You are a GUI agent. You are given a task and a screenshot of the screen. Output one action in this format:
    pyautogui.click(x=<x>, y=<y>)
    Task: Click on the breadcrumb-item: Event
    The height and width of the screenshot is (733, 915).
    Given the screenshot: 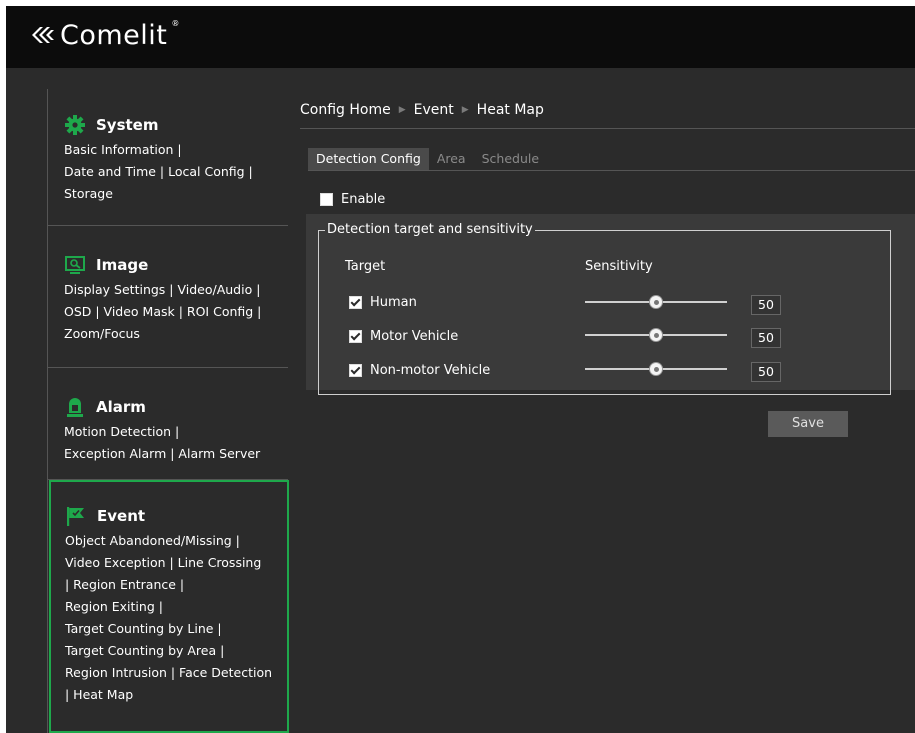 What is the action you would take?
    pyautogui.click(x=434, y=110)
    